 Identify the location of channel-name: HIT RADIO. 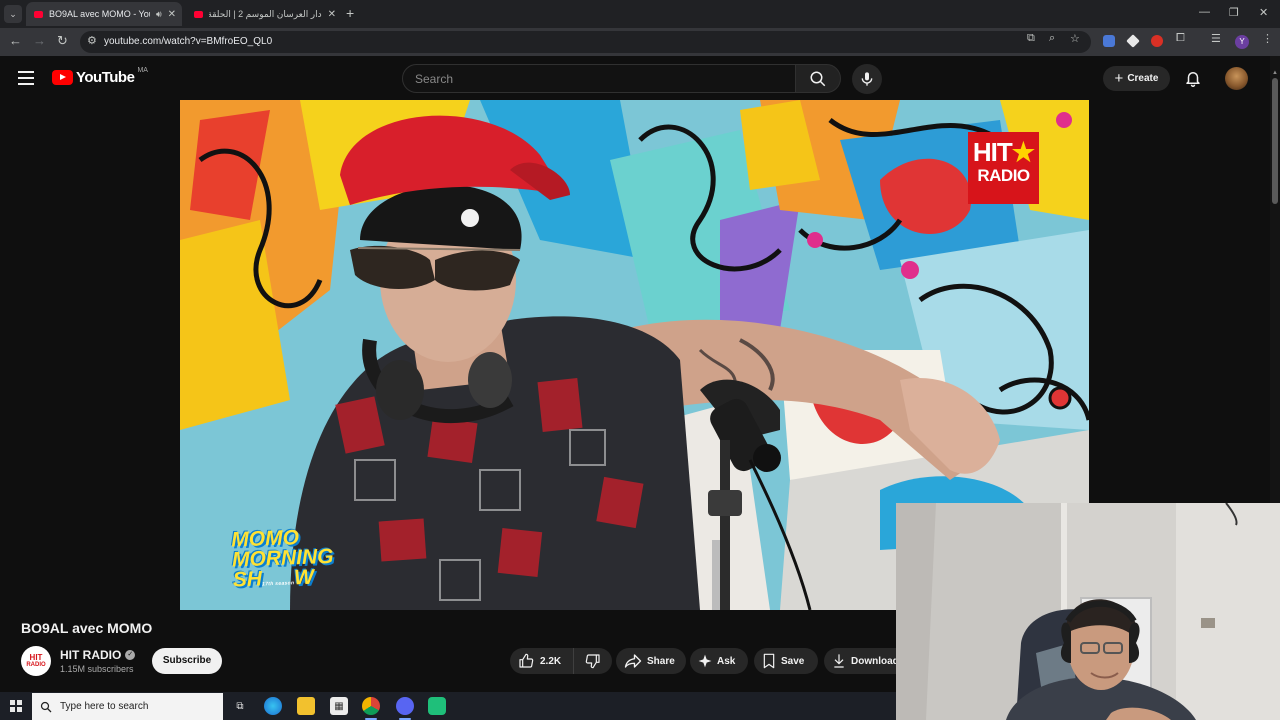
(91, 655).